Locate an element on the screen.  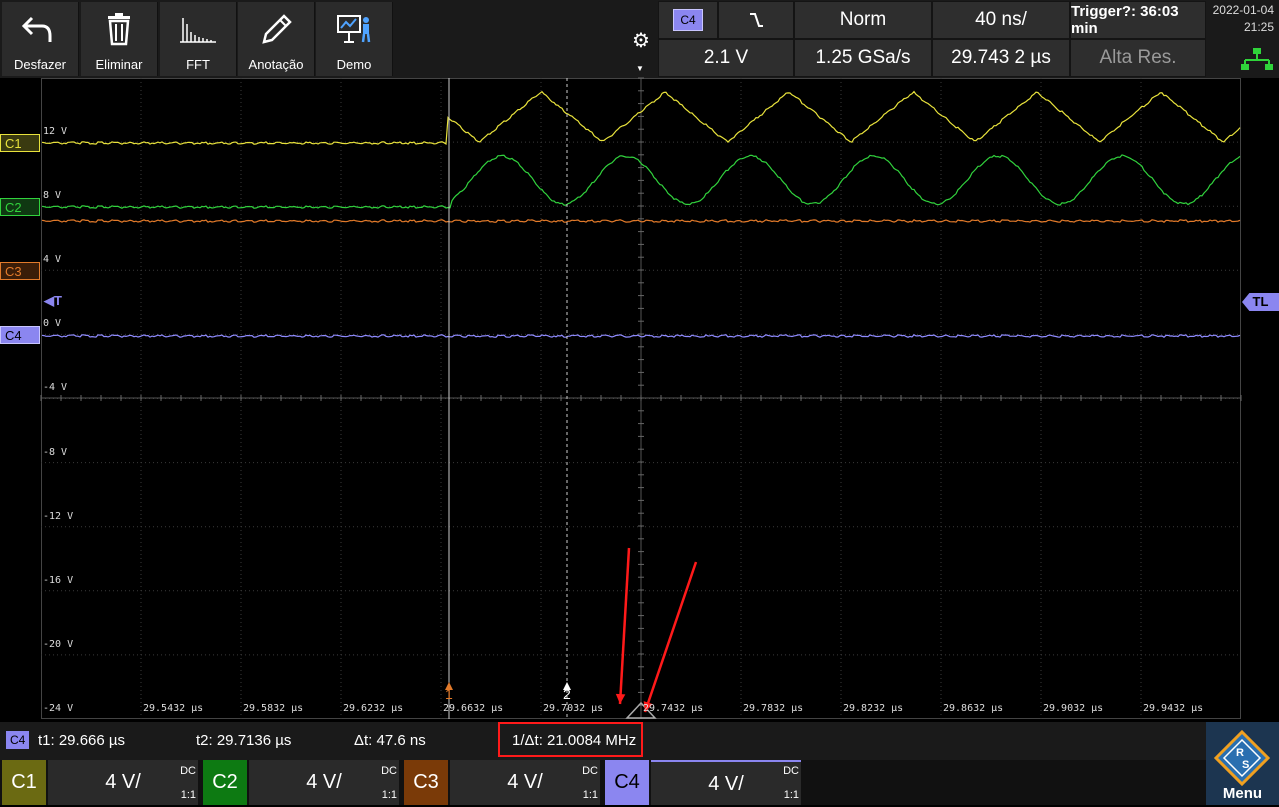
c2-ratio: 1:1 is located at coordinates (389, 795).